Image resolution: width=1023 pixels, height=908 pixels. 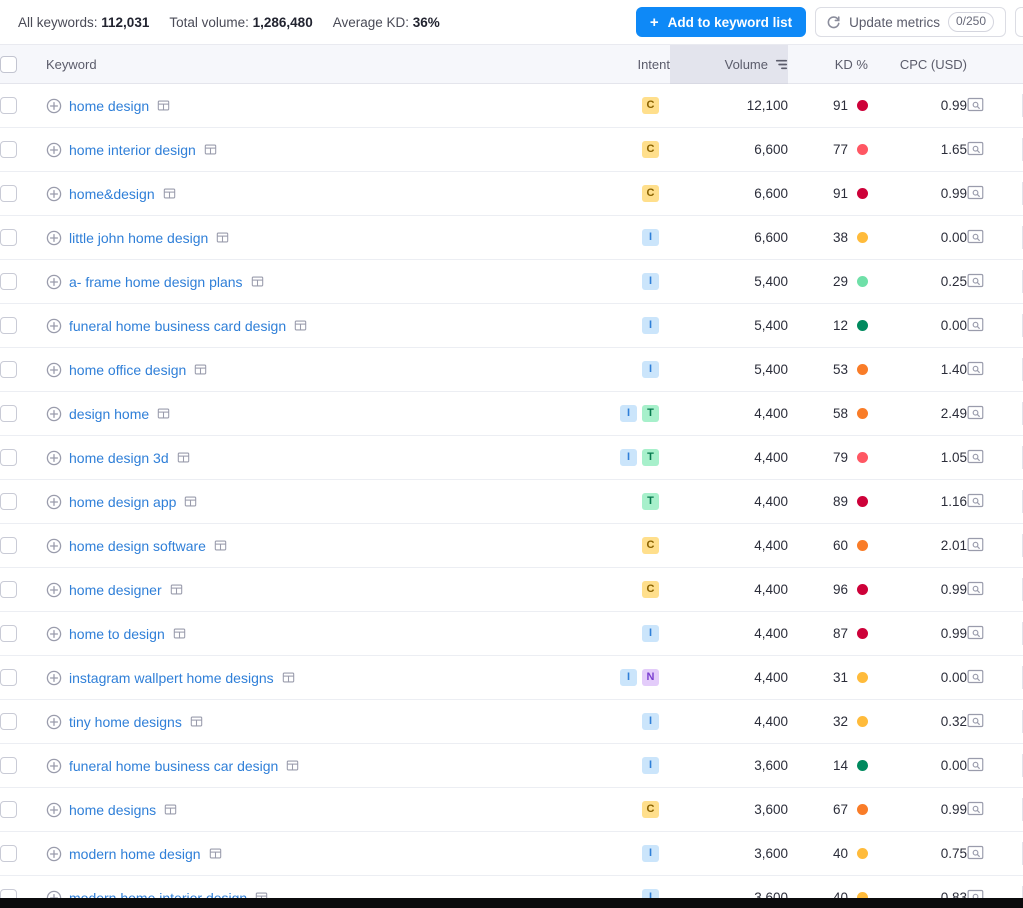 What do you see at coordinates (122, 502) in the screenshot?
I see `keyword-link: home design app` at bounding box center [122, 502].